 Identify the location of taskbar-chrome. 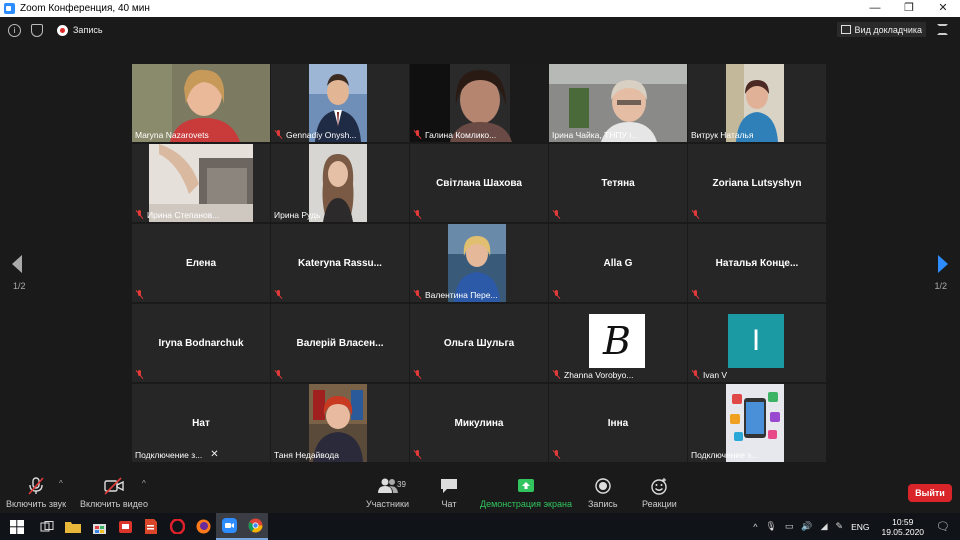
(255, 526).